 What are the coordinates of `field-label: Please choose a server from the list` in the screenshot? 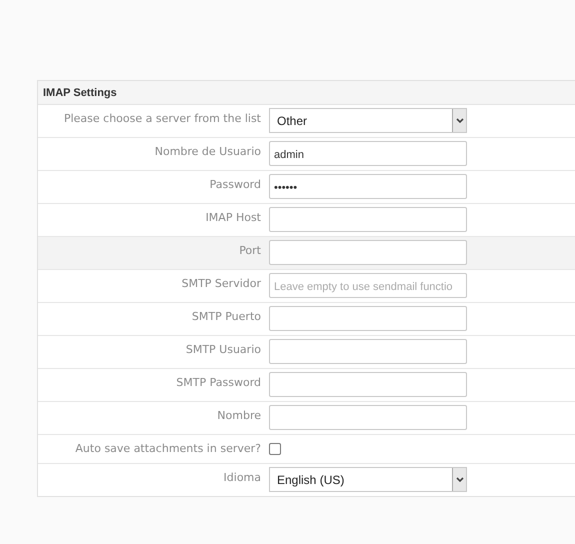 It's located at (162, 119).